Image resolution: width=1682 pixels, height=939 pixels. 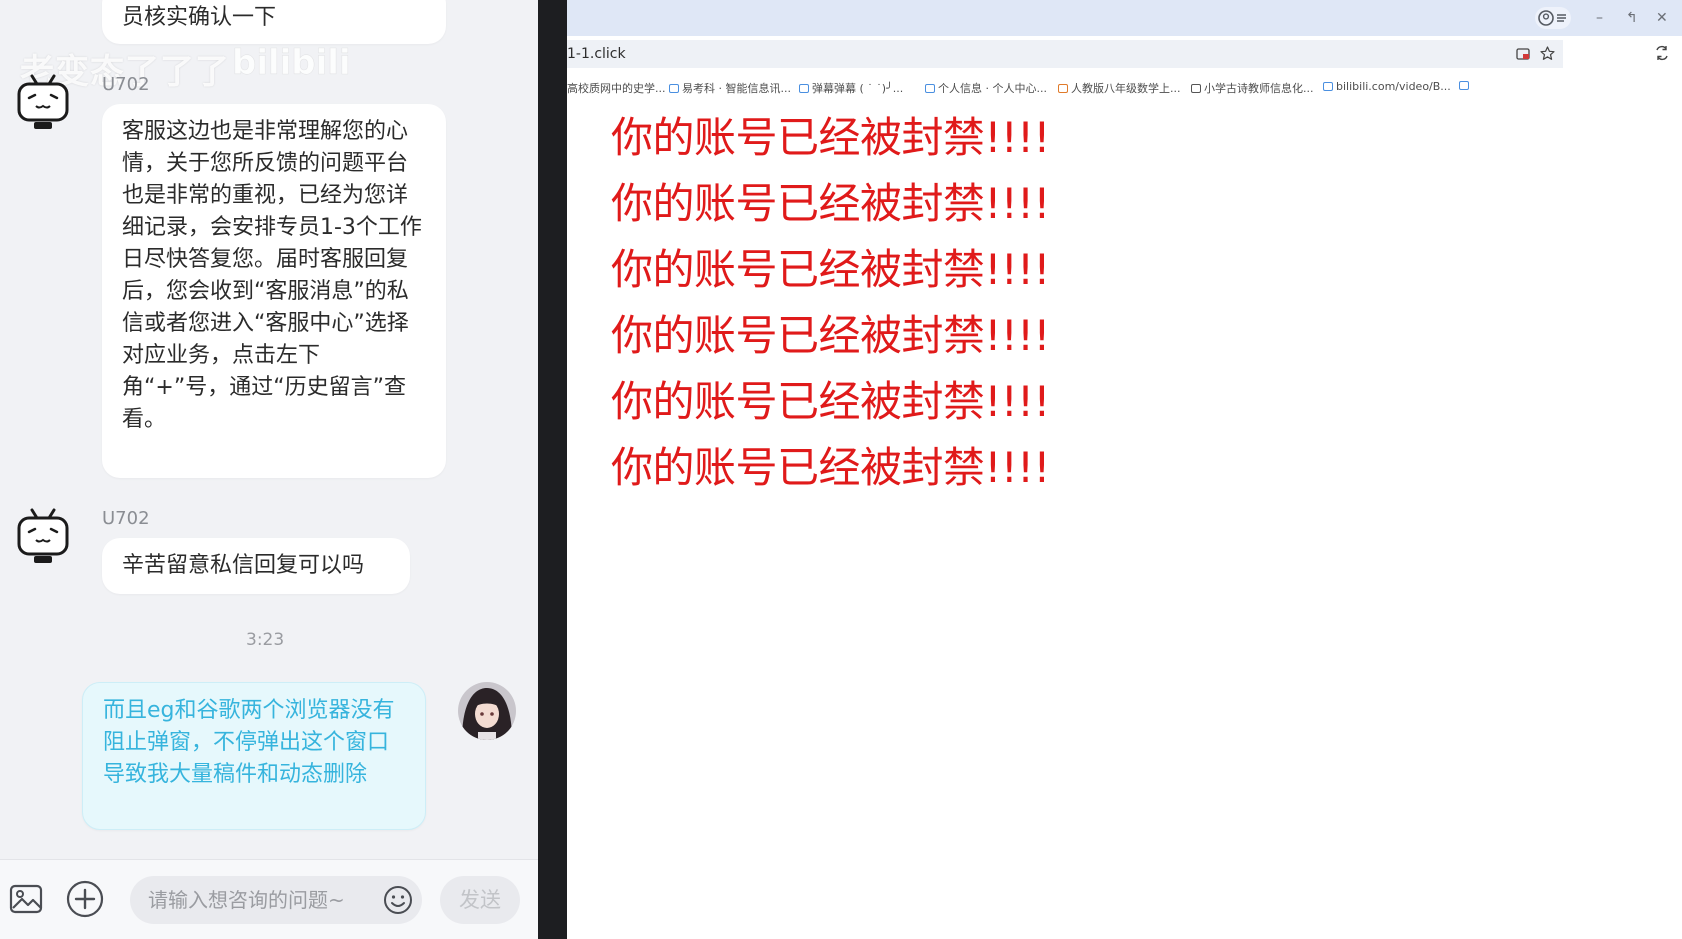 What do you see at coordinates (487, 711) in the screenshot?
I see `user-avatar` at bounding box center [487, 711].